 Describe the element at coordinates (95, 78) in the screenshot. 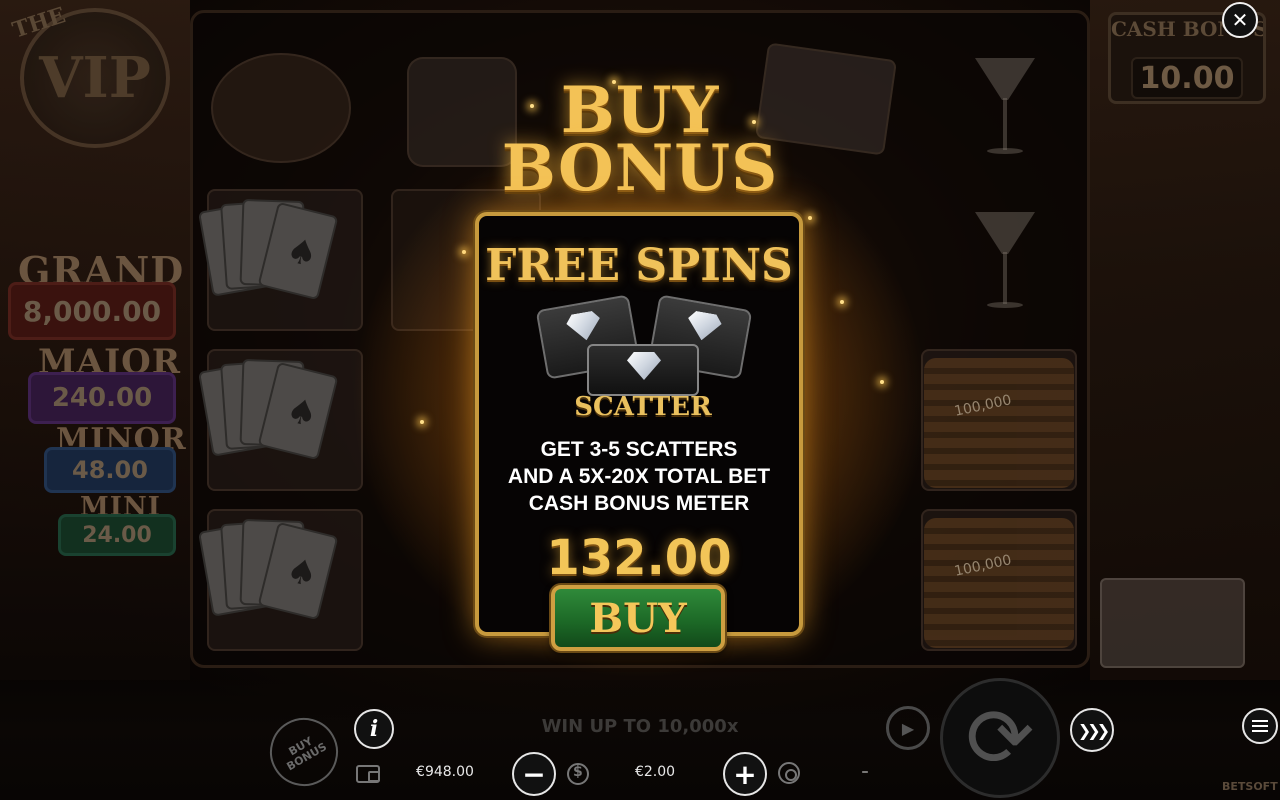

I see `logo-vip-text: VIP` at that location.